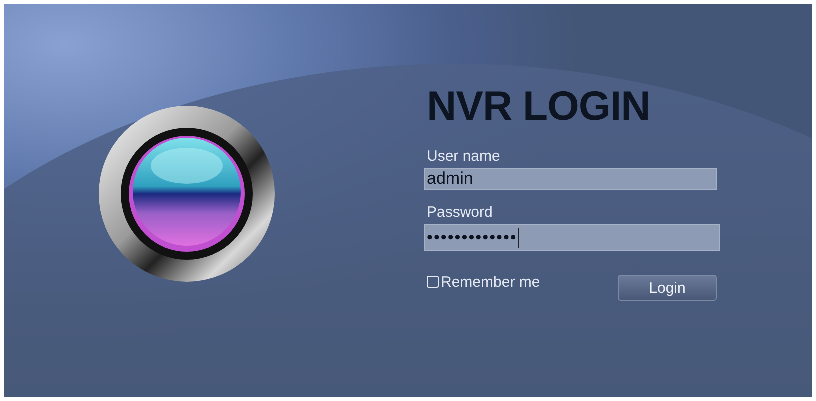 This screenshot has width=816, height=401. I want to click on field-label: User name, so click(464, 157).